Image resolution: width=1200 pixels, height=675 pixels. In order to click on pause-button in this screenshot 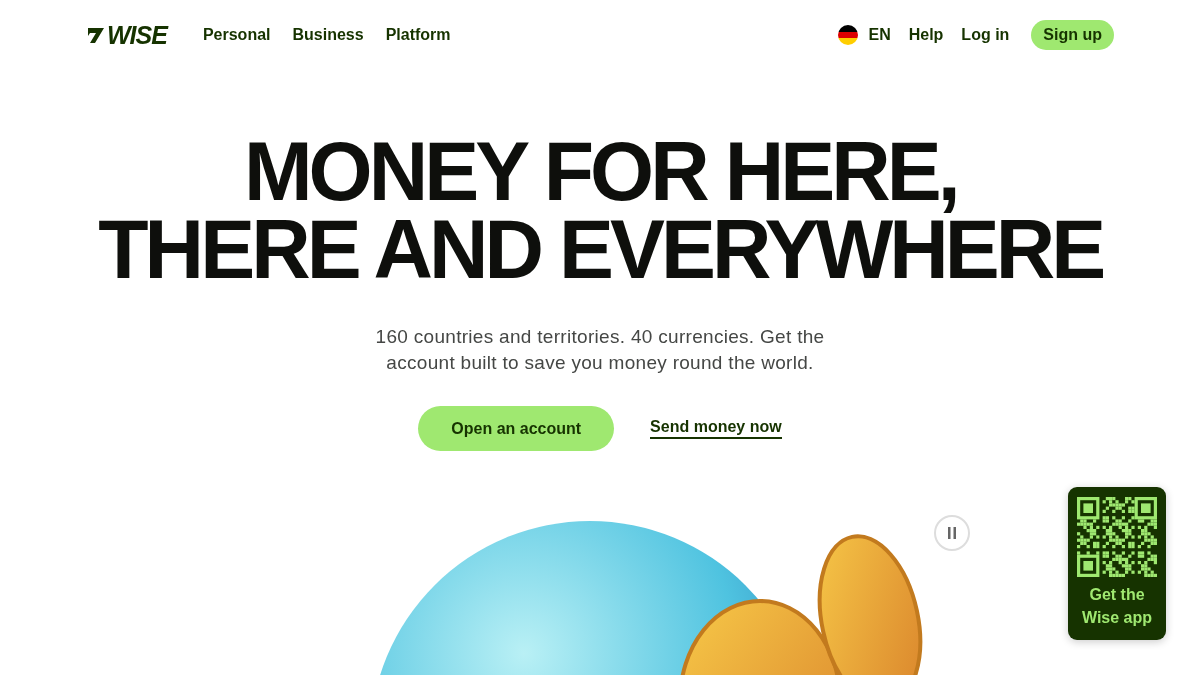, I will do `click(952, 533)`.